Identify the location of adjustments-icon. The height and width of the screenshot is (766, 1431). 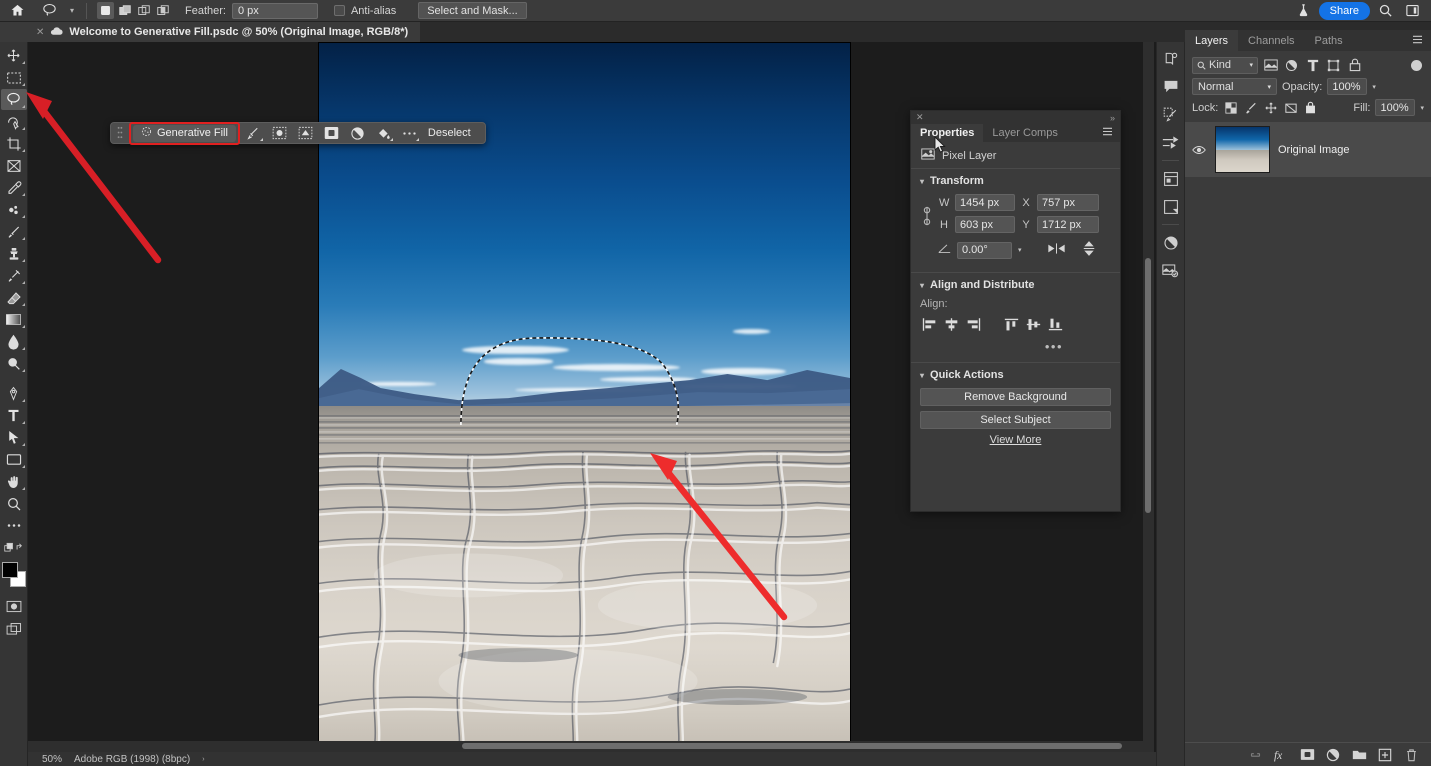
(1170, 114).